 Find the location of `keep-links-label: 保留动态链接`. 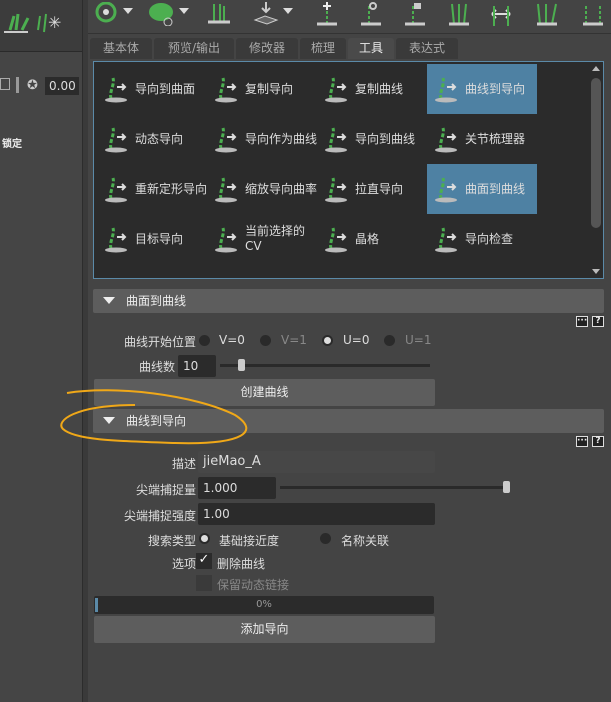

keep-links-label: 保留动态链接 is located at coordinates (253, 585).